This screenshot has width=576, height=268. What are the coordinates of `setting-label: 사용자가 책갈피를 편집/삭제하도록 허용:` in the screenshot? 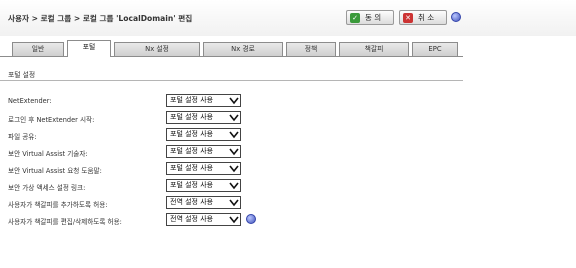 It's located at (65, 222).